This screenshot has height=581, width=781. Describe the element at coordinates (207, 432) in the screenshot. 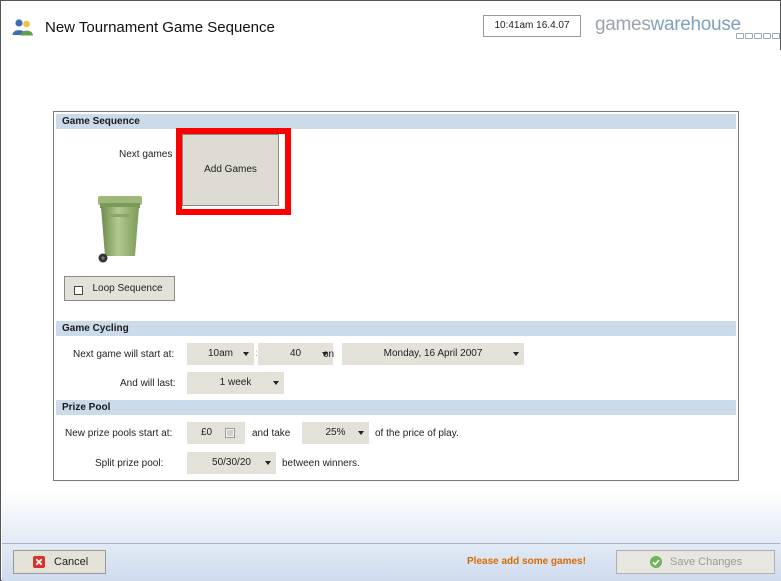

I see `prize-amount-value: £0` at that location.